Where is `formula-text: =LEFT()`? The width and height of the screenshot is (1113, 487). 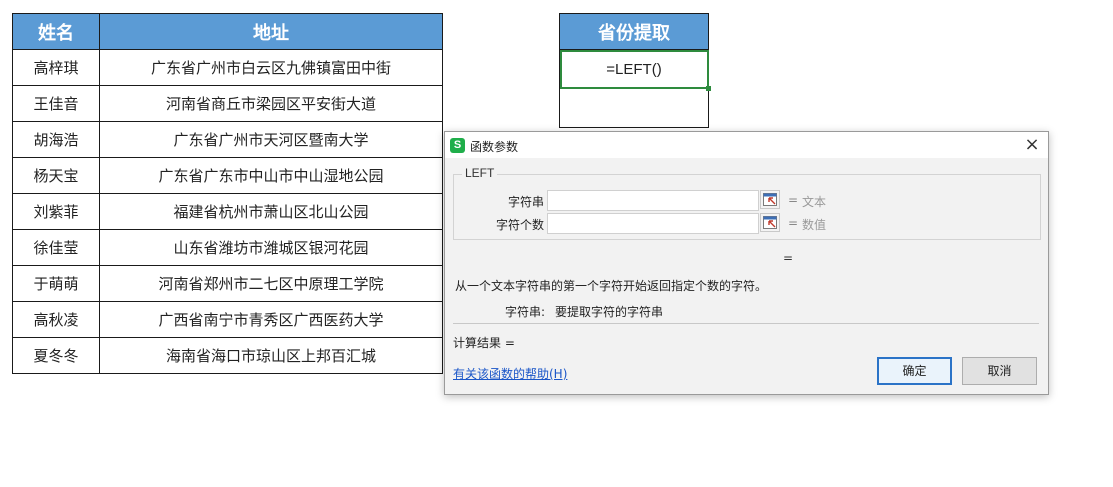
formula-text: =LEFT() is located at coordinates (634, 69).